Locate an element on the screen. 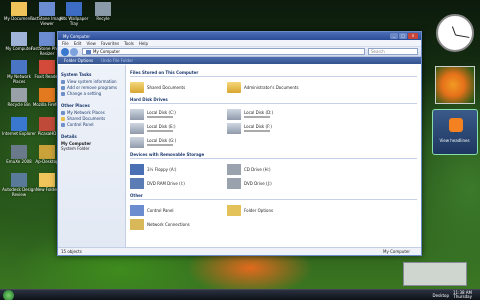  status-location: My Computer is located at coordinates (396, 251).